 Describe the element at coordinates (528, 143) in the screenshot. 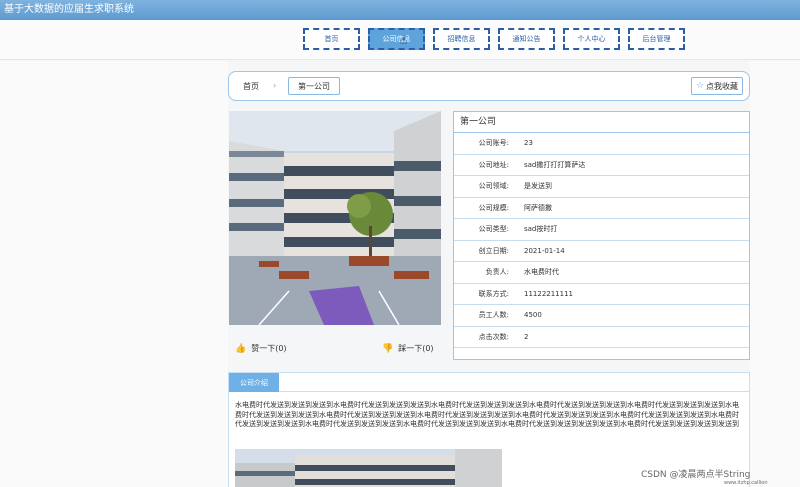

I see `info-value: 23` at that location.